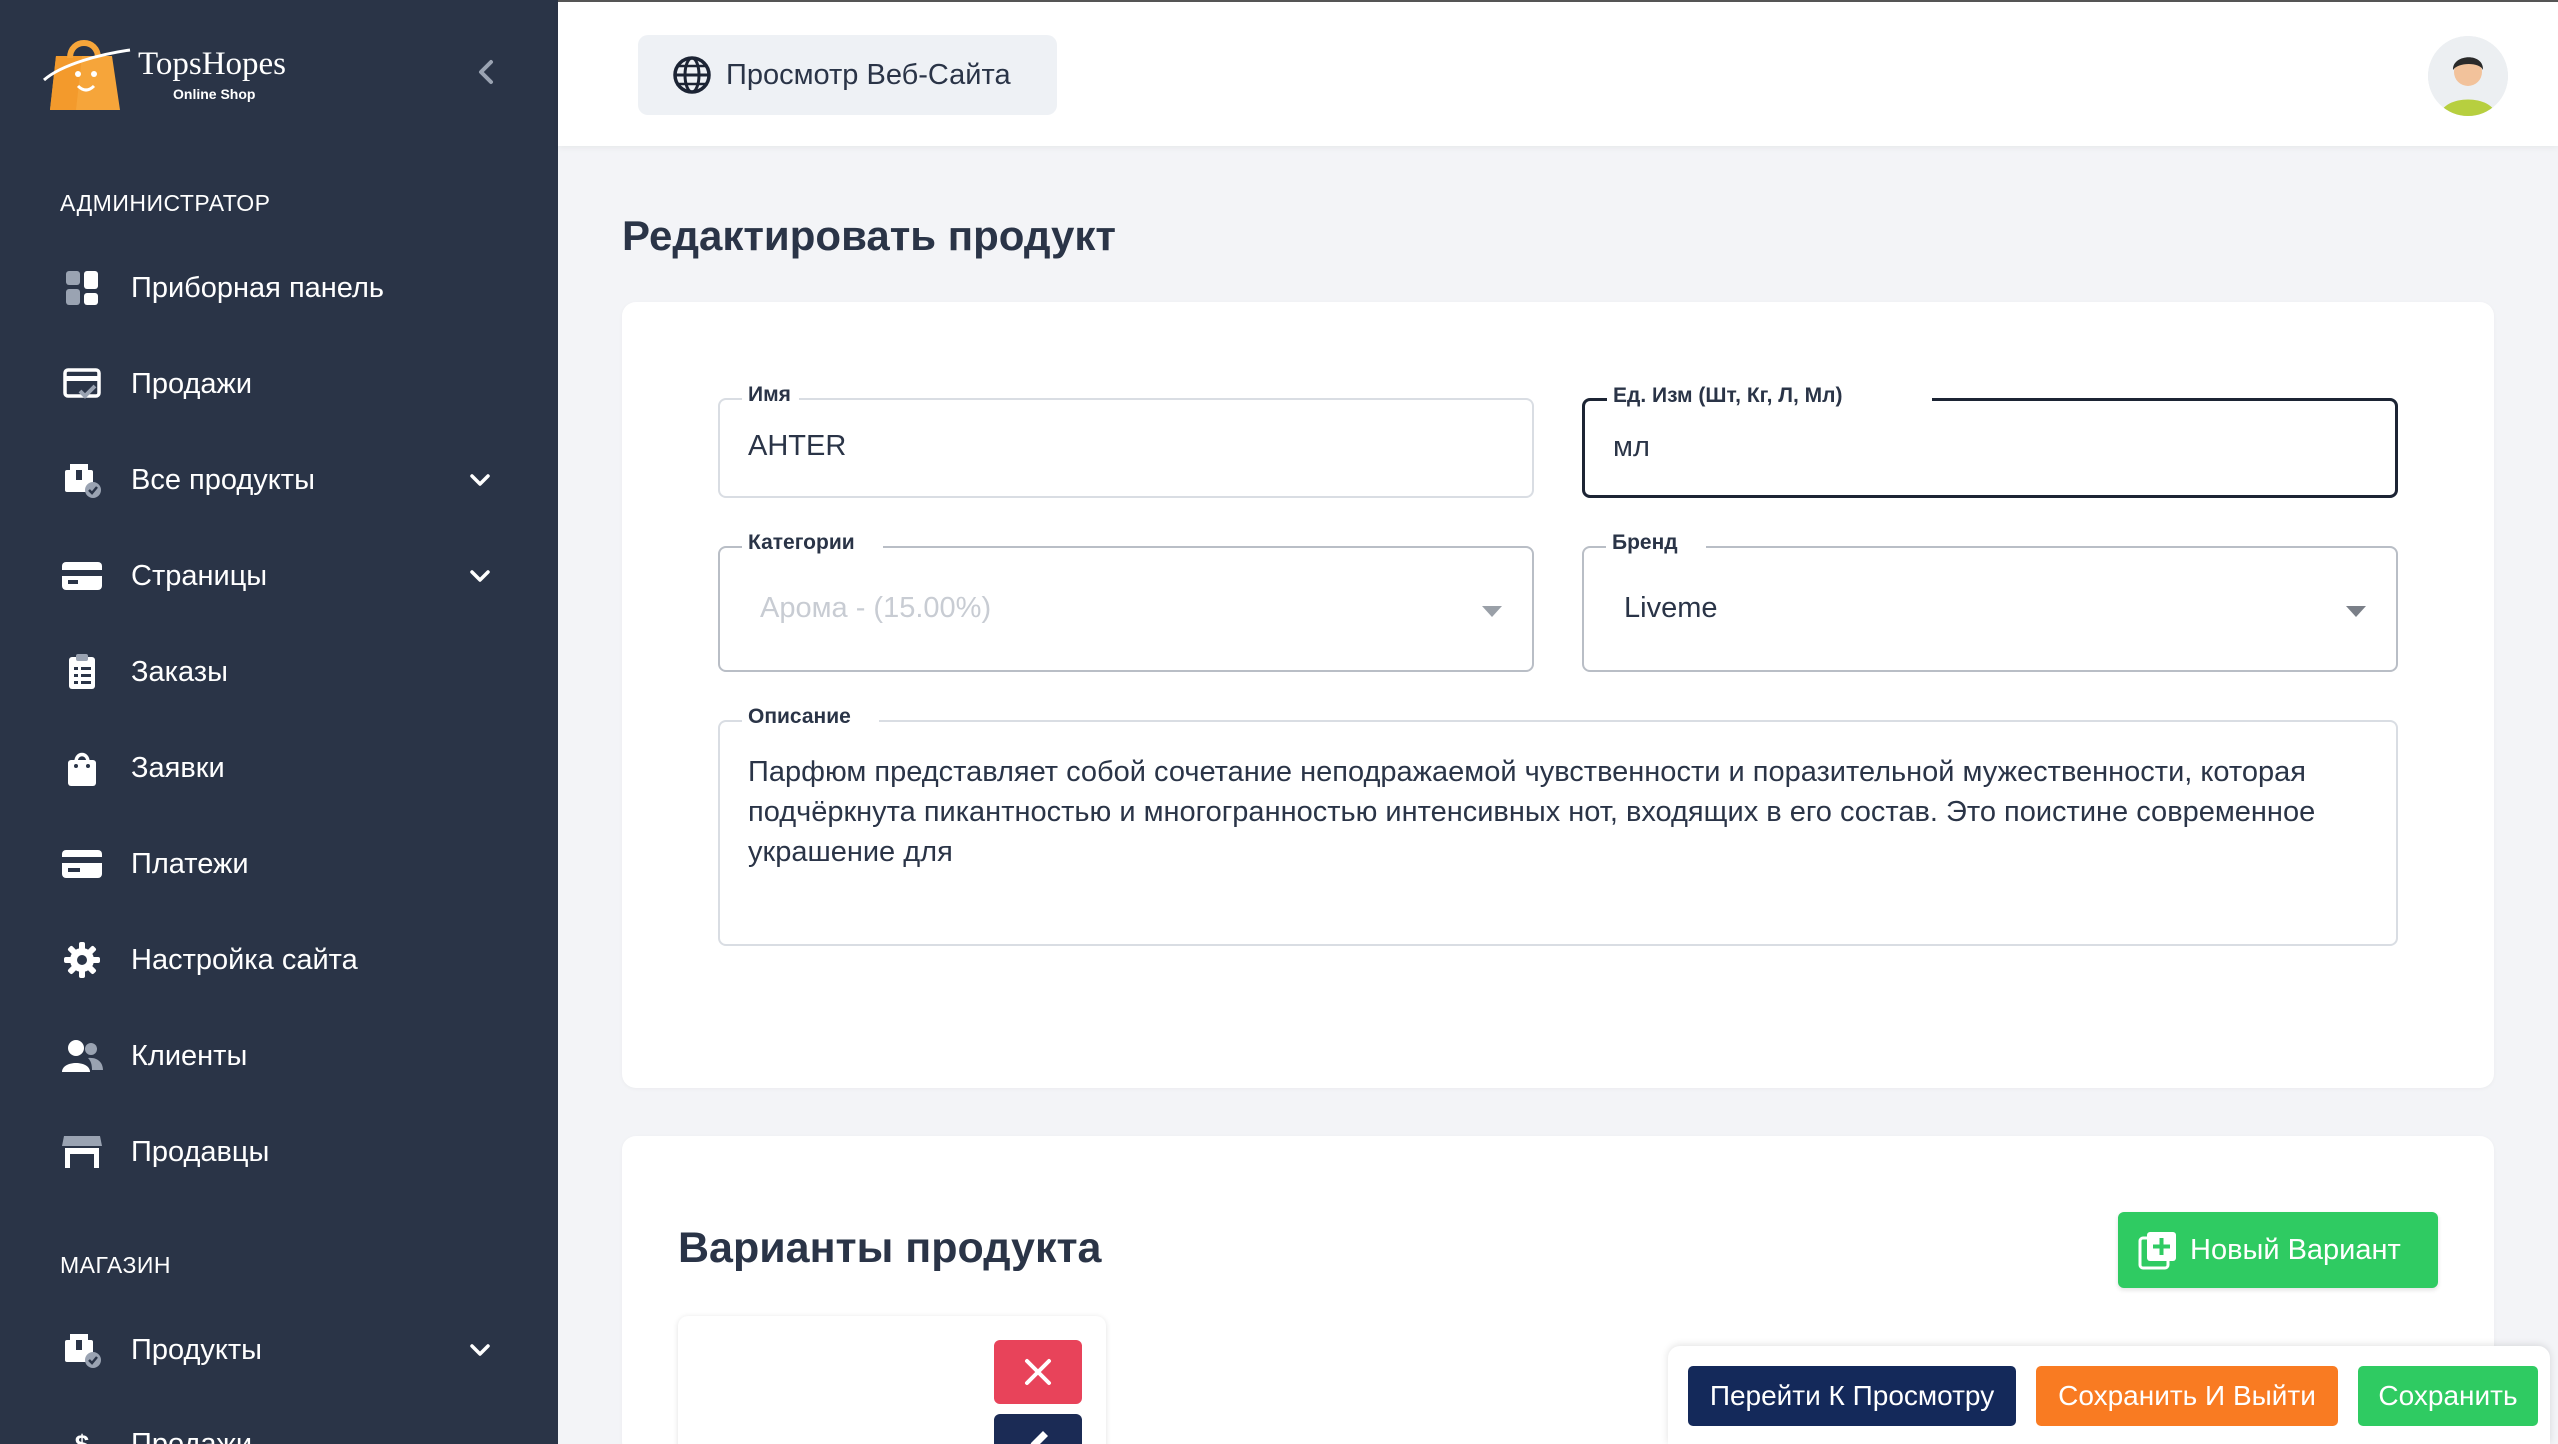 This screenshot has width=2558, height=1444. What do you see at coordinates (2187, 1396) in the screenshot?
I see `save-and-exit-button: Сохранить И Выйти` at bounding box center [2187, 1396].